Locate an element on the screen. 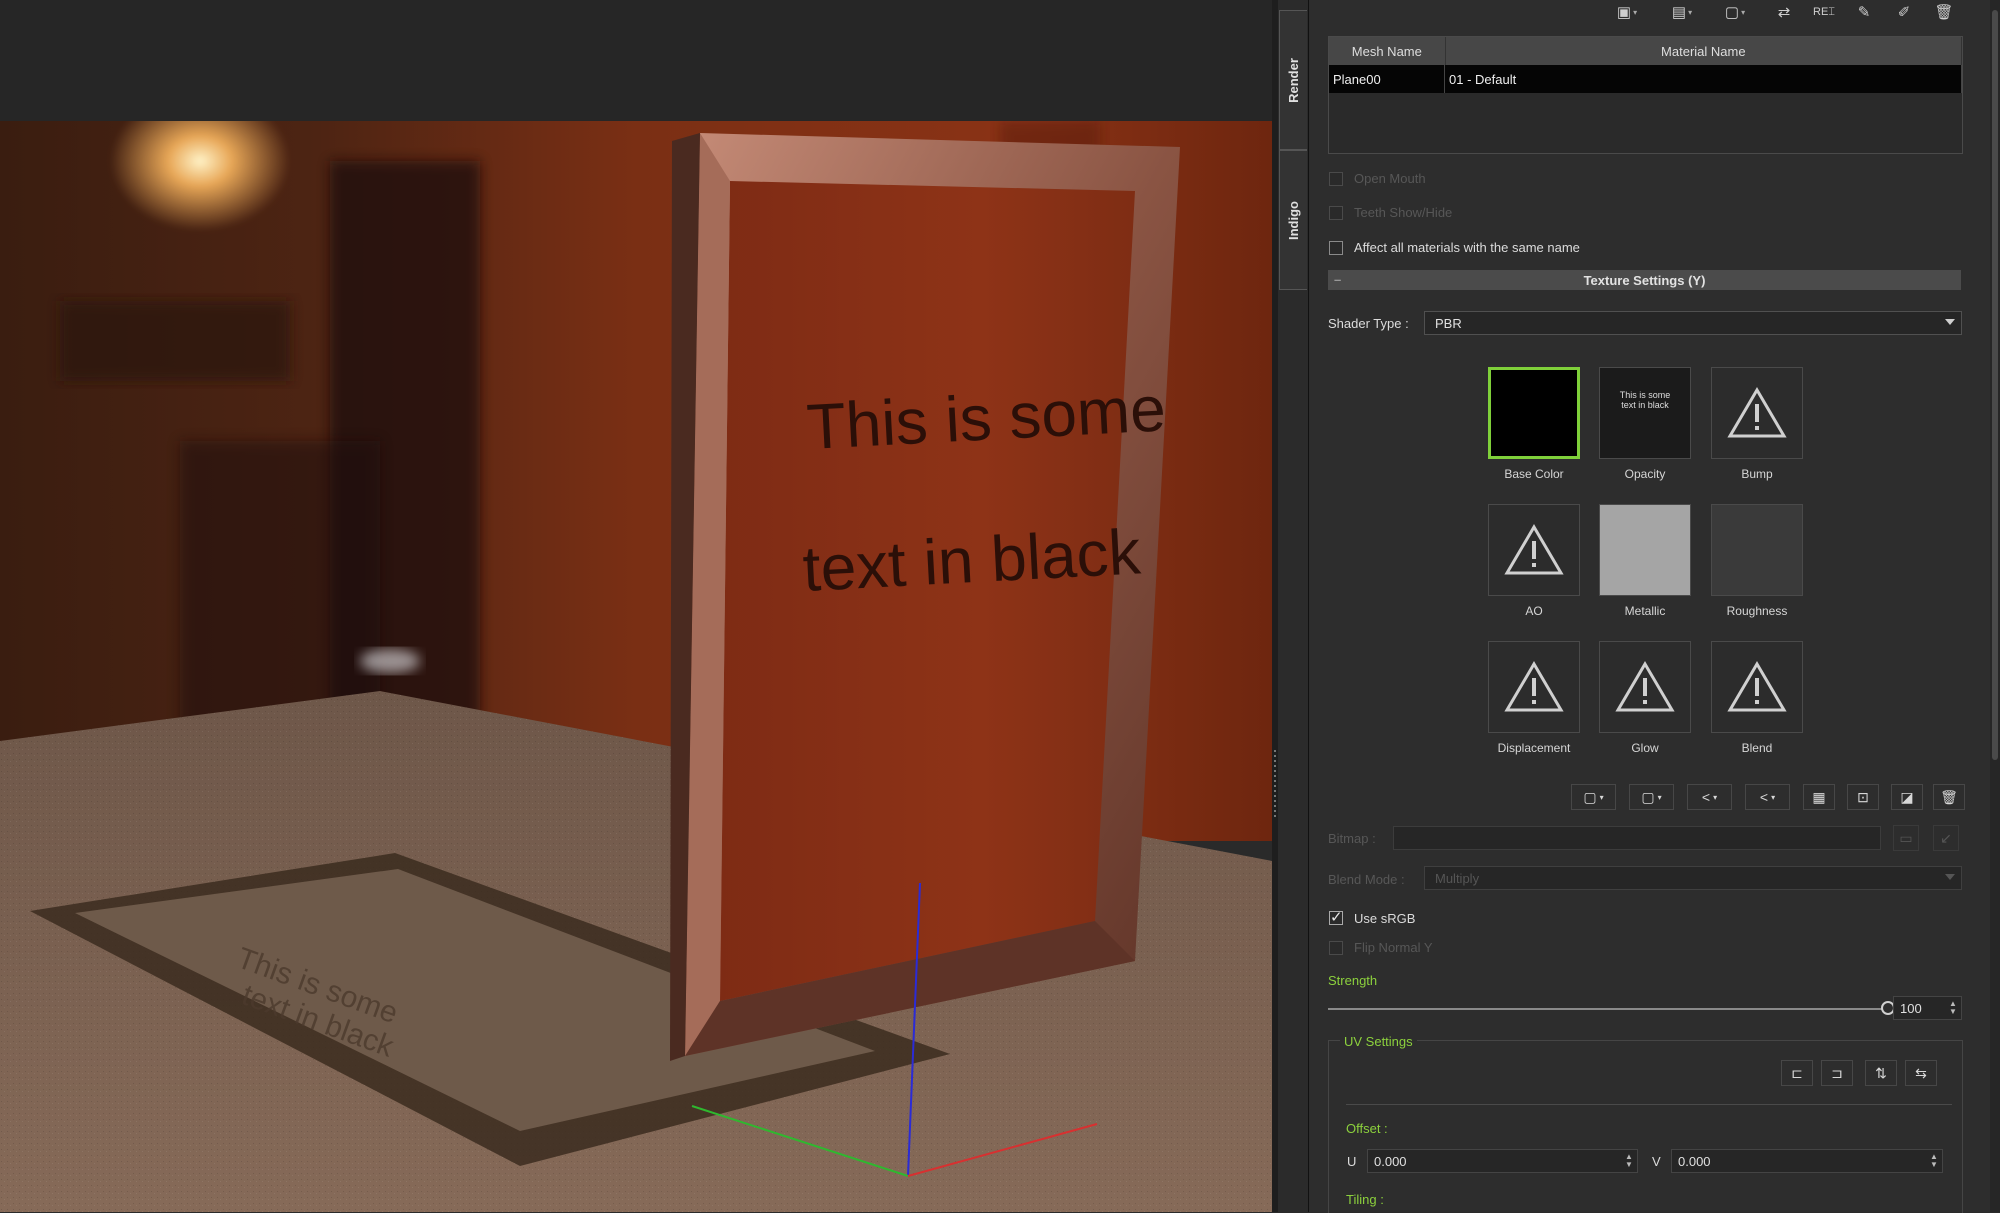 The height and width of the screenshot is (1213, 2000). align-right-icon: ⊐ is located at coordinates (1837, 1072).